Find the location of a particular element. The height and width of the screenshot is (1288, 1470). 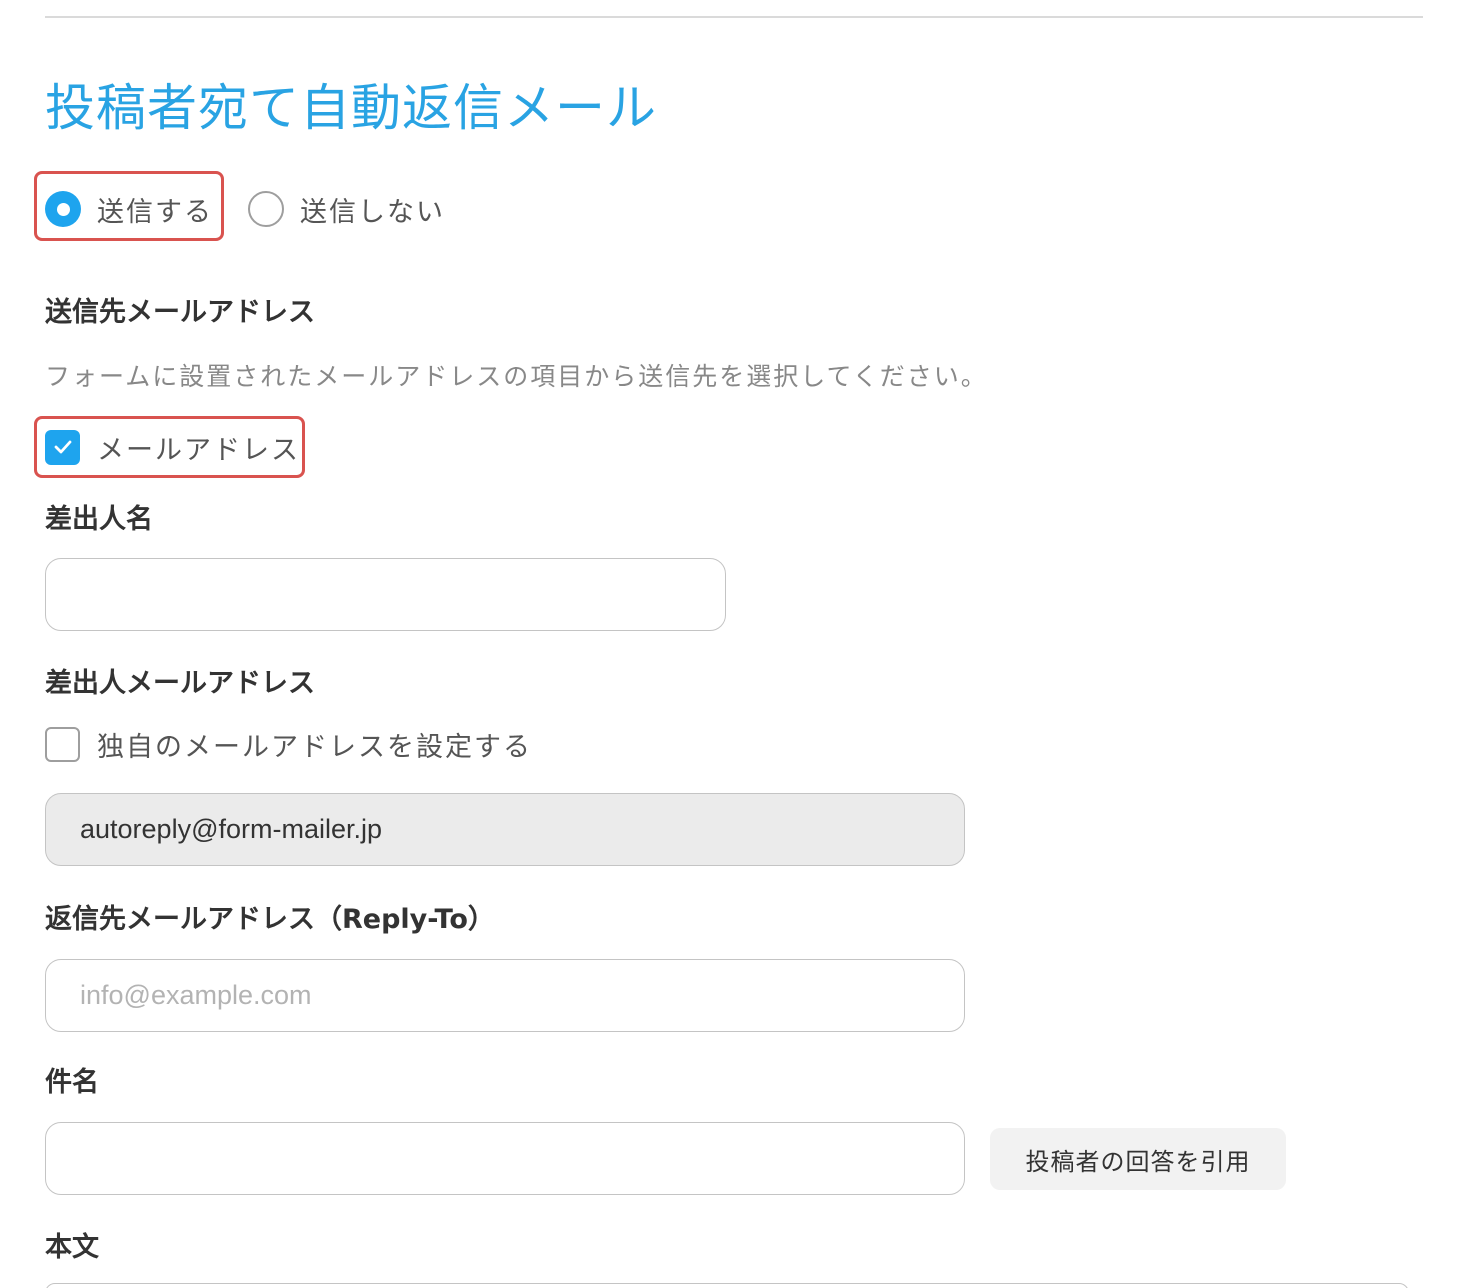

radio-send: 送信する is located at coordinates (129, 209).